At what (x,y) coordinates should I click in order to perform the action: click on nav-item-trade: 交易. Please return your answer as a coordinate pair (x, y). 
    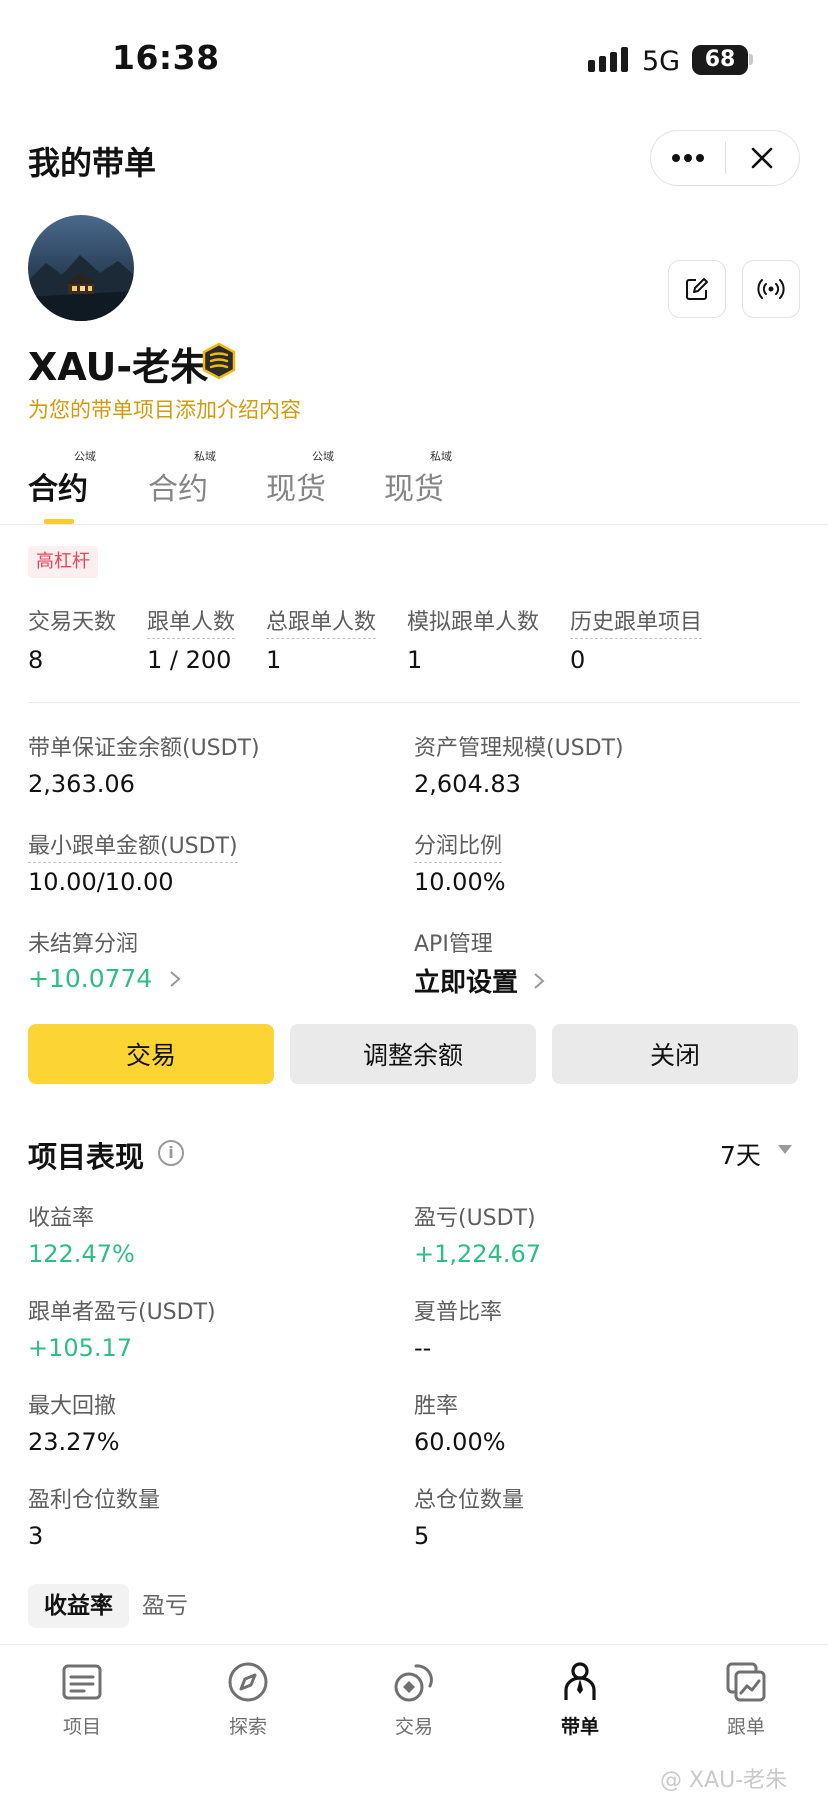
    Looking at the image, I should click on (414, 1699).